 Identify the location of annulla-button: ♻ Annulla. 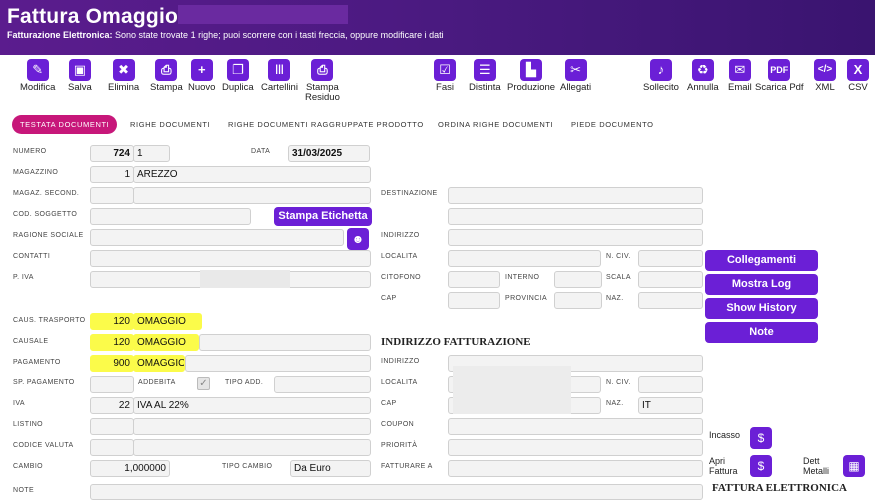
(703, 76).